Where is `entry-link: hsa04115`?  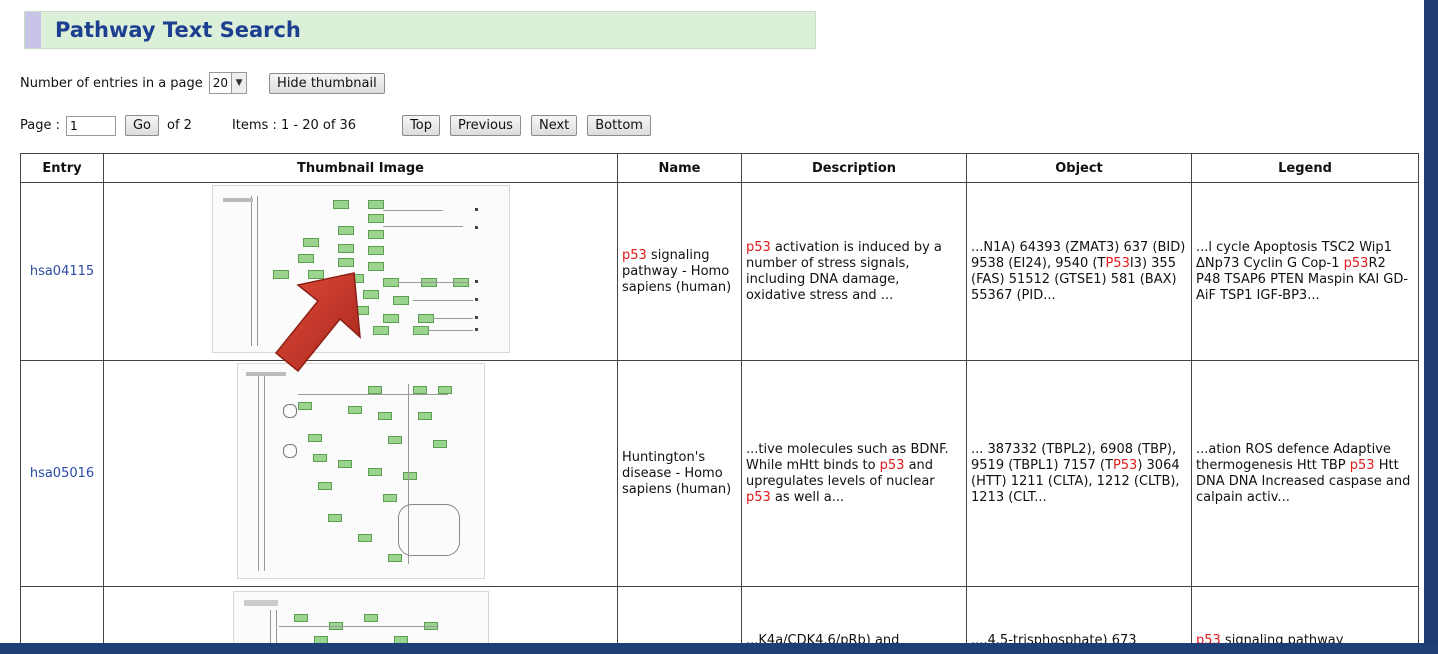 entry-link: hsa04115 is located at coordinates (62, 271).